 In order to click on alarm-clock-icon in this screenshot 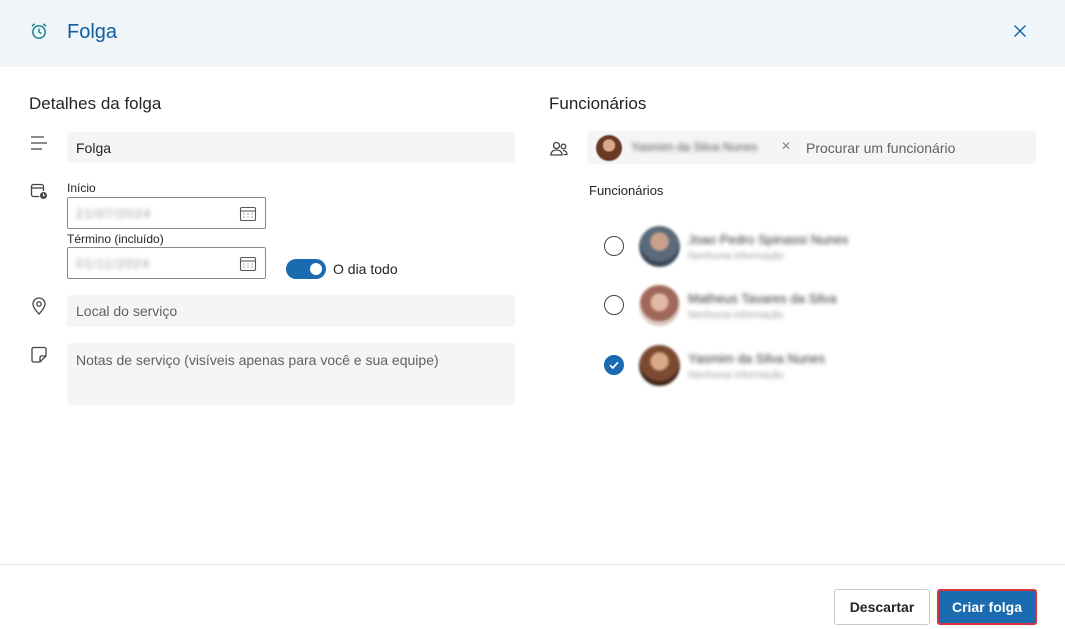, I will do `click(39, 31)`.